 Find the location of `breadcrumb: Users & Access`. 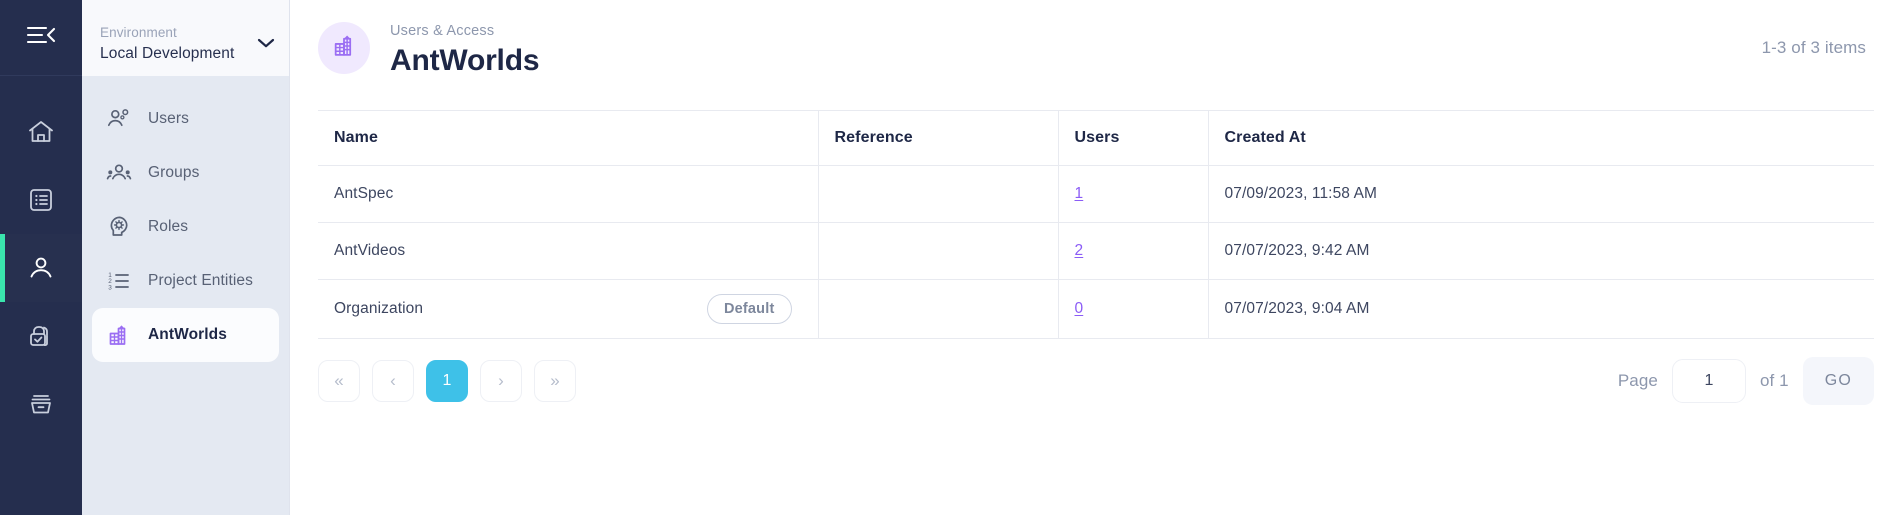

breadcrumb: Users & Access is located at coordinates (442, 31).